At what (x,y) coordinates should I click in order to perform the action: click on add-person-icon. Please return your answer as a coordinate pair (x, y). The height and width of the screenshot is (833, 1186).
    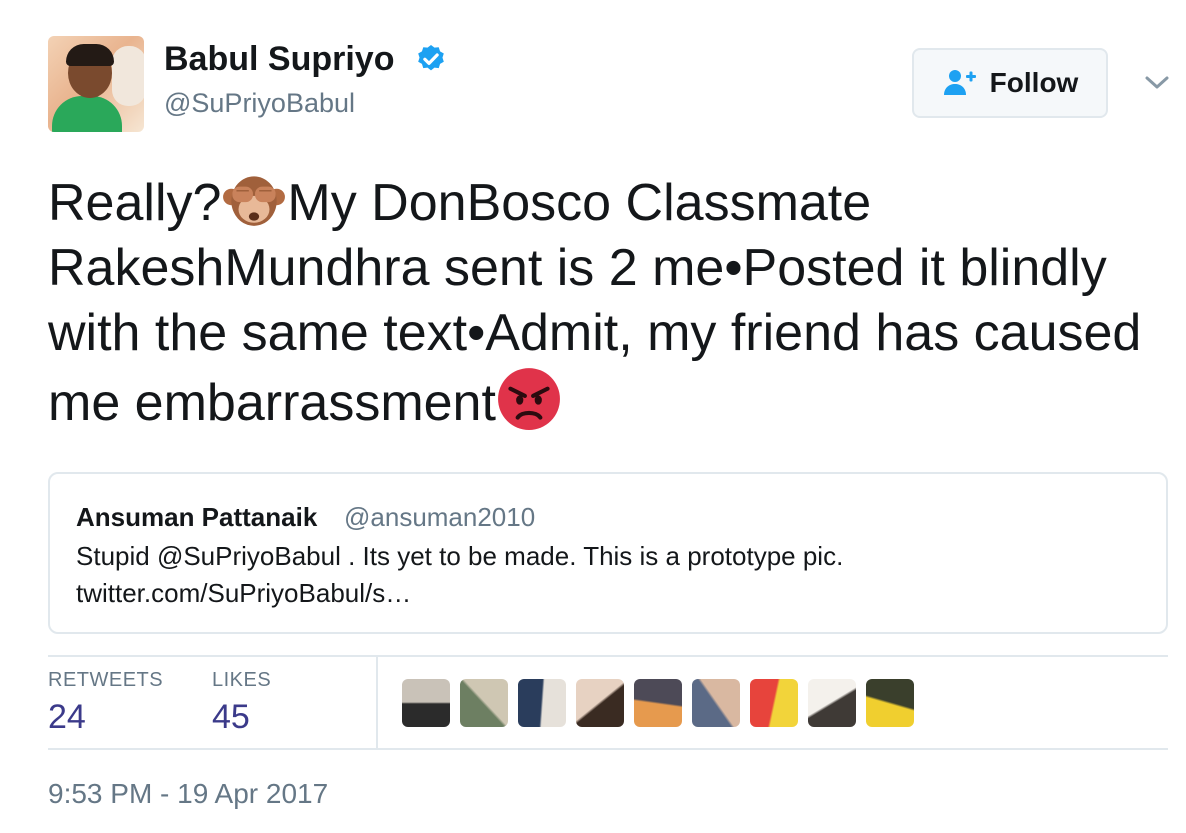
    Looking at the image, I should click on (959, 82).